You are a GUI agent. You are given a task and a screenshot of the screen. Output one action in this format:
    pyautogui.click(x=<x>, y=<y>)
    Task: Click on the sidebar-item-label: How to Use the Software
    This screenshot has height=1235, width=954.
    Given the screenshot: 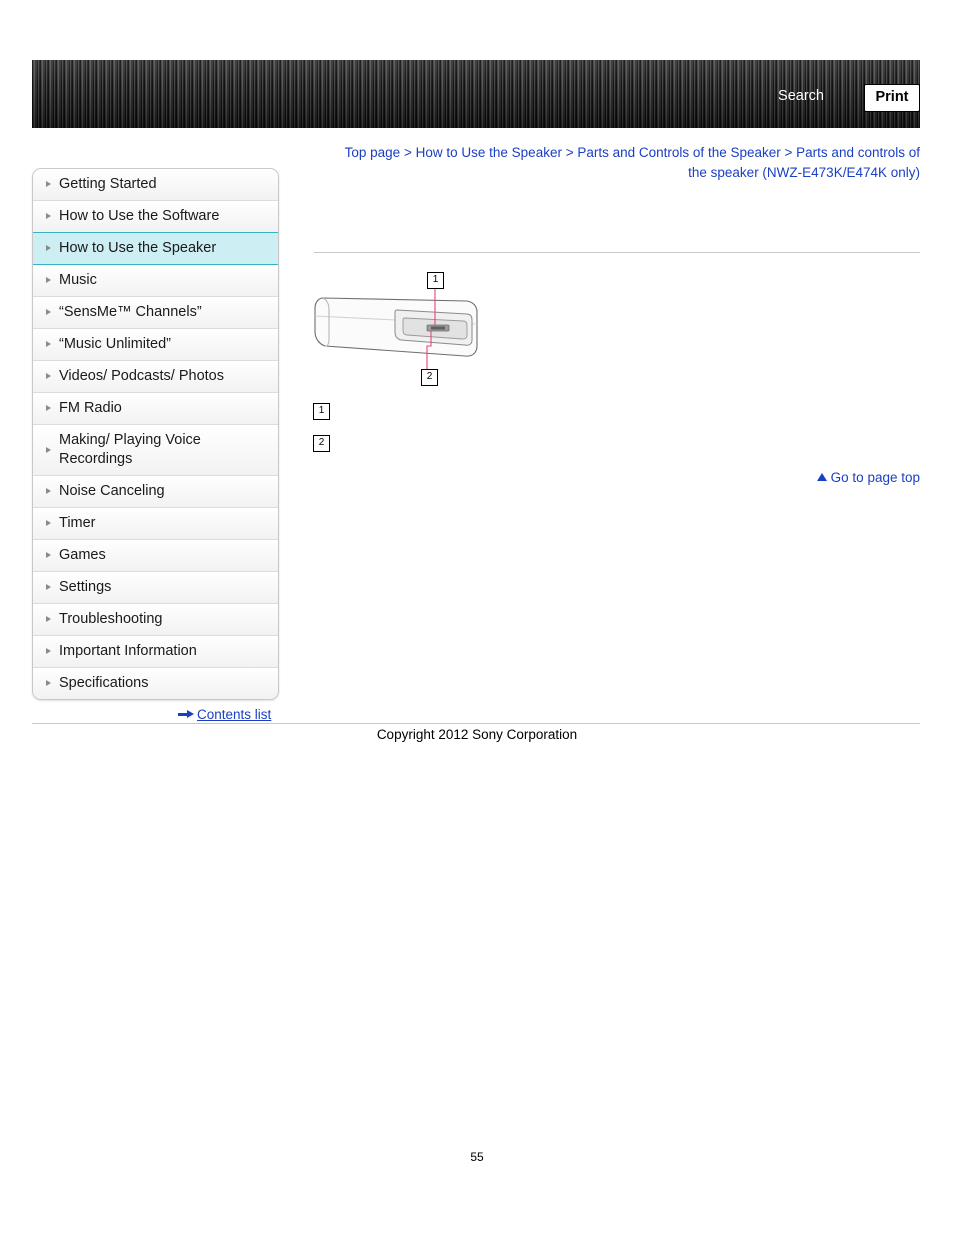 What is the action you would take?
    pyautogui.click(x=139, y=216)
    